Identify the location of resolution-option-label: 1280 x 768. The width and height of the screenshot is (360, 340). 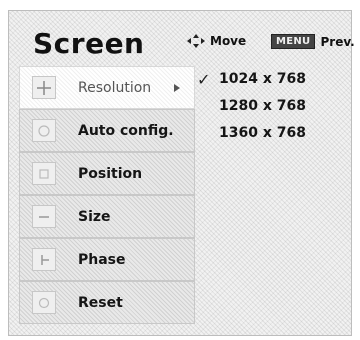
(262, 106).